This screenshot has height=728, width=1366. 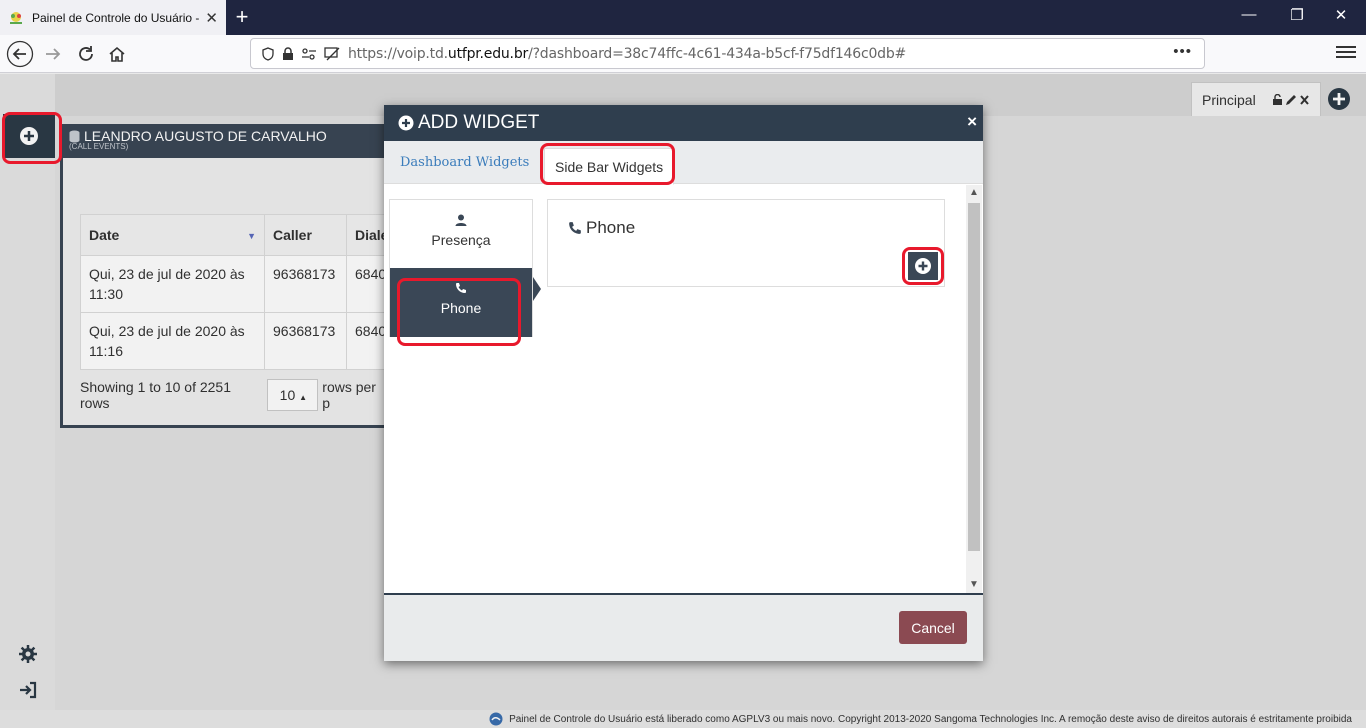 What do you see at coordinates (16, 17) in the screenshot?
I see `site-favicon-icon` at bounding box center [16, 17].